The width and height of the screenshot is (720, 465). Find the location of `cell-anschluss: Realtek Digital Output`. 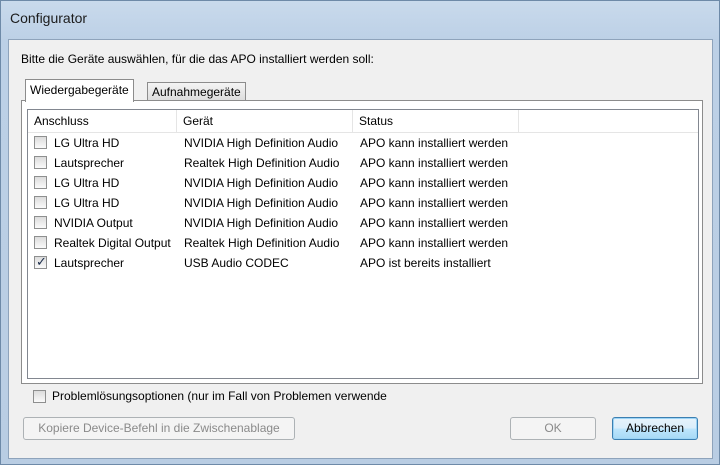

cell-anschluss: Realtek Digital Output is located at coordinates (112, 243).